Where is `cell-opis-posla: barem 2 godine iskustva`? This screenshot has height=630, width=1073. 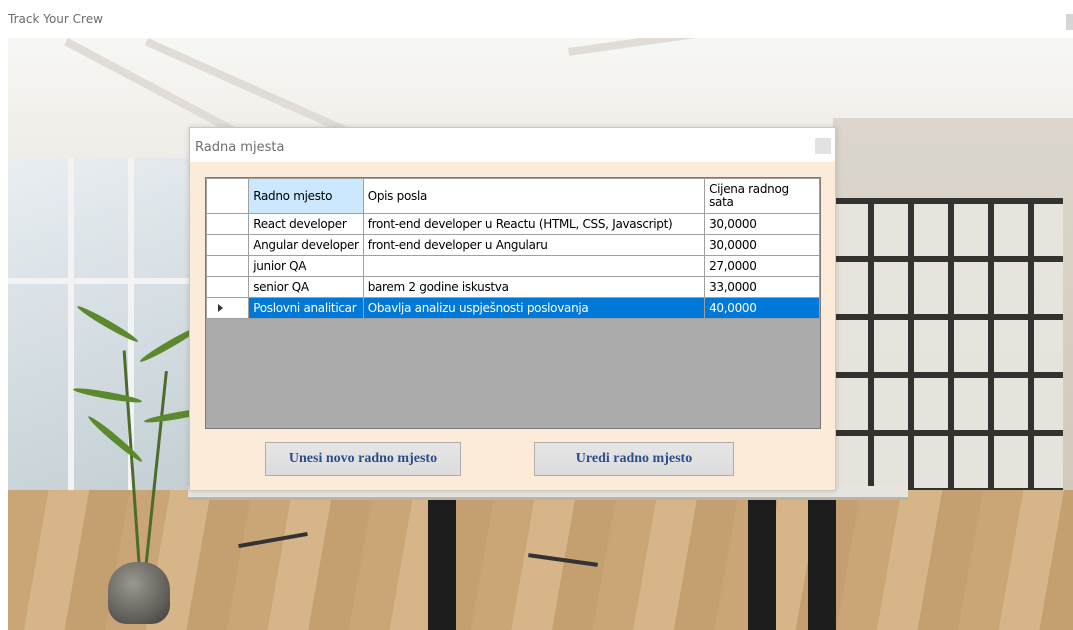
cell-opis-posla: barem 2 godine iskustva is located at coordinates (534, 287).